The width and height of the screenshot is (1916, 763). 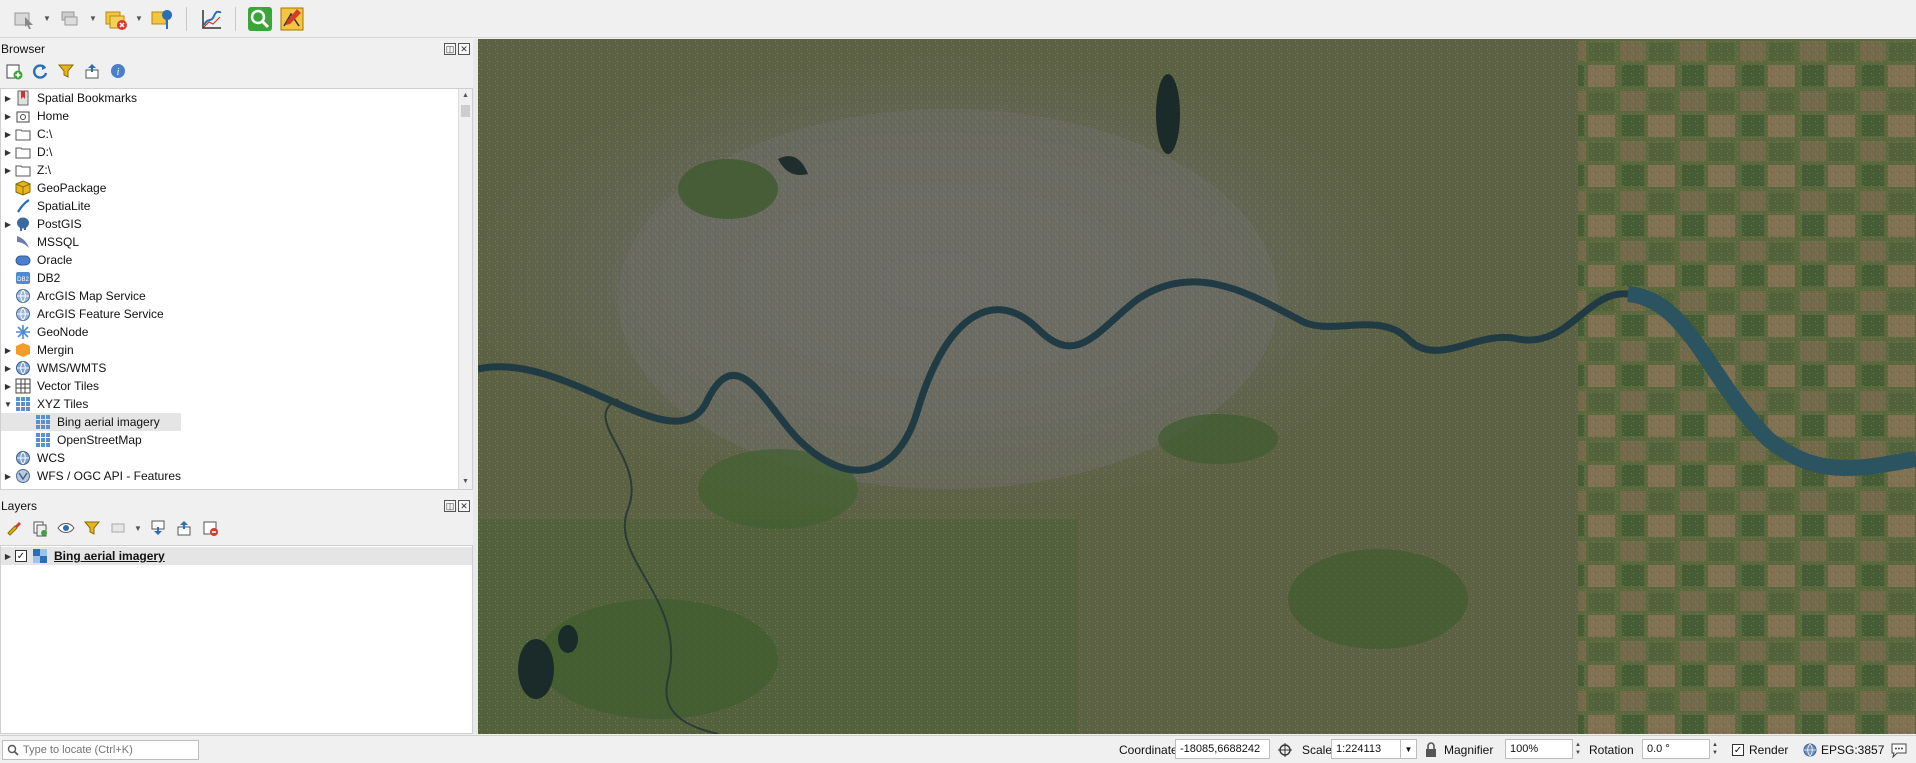 What do you see at coordinates (236, 260) in the screenshot?
I see `browser-item: Oracle` at bounding box center [236, 260].